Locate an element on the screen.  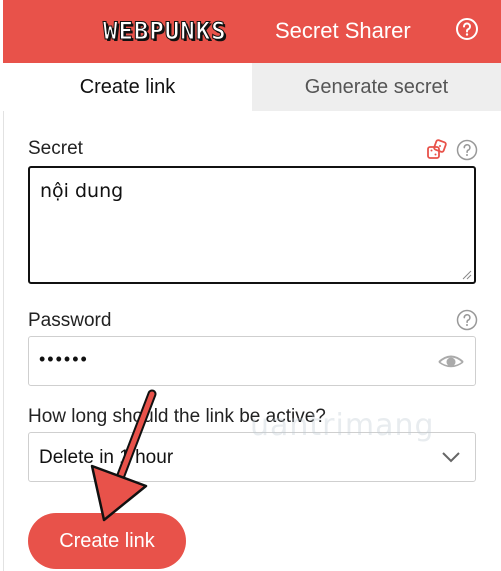
logo-text: WEBPUNKS is located at coordinates (165, 31).